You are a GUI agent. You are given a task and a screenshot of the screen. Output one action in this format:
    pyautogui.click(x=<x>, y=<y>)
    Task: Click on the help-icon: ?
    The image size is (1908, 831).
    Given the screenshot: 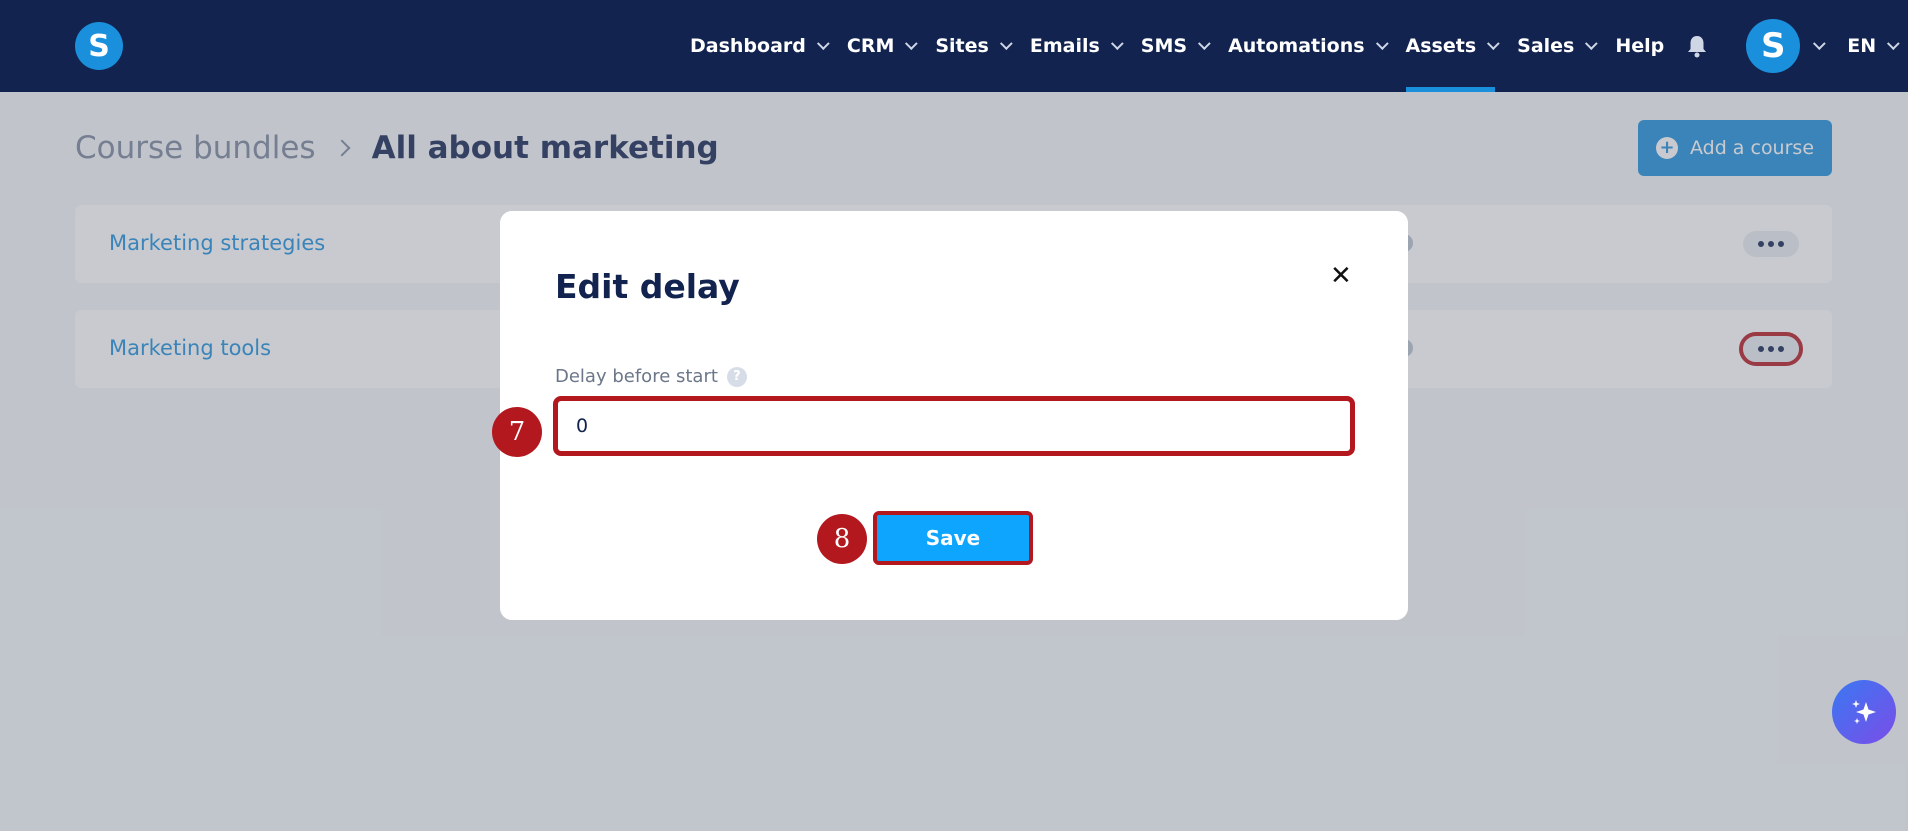 What is the action you would take?
    pyautogui.click(x=736, y=376)
    